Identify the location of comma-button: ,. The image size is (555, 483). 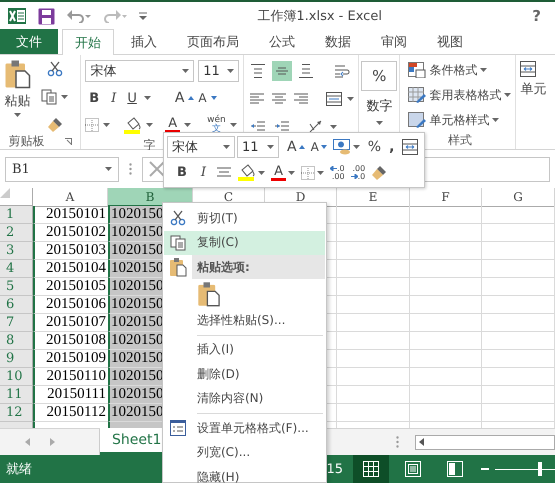
(391, 147).